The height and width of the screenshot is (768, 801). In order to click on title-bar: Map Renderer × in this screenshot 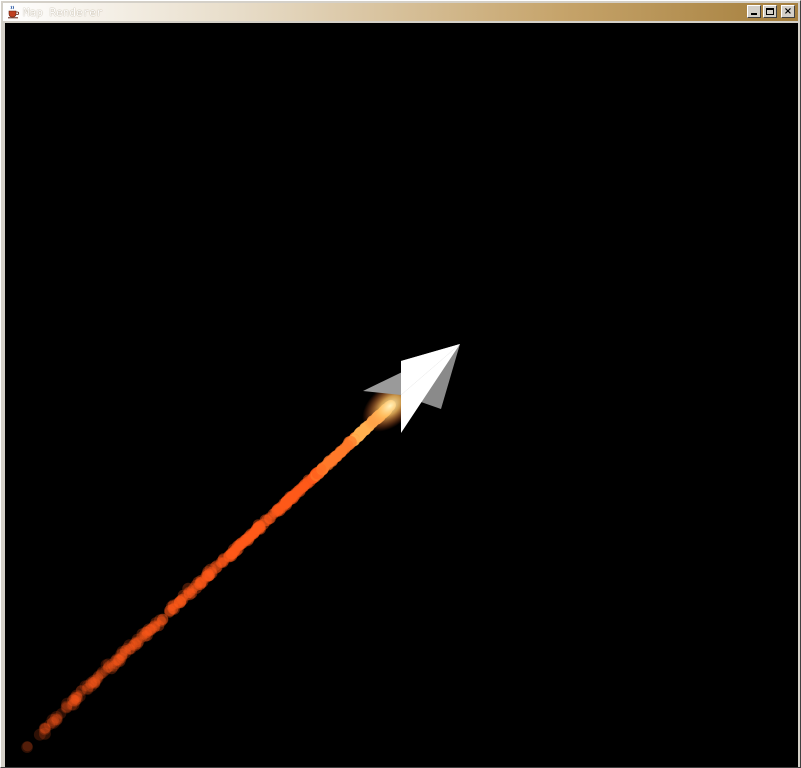, I will do `click(400, 12)`.